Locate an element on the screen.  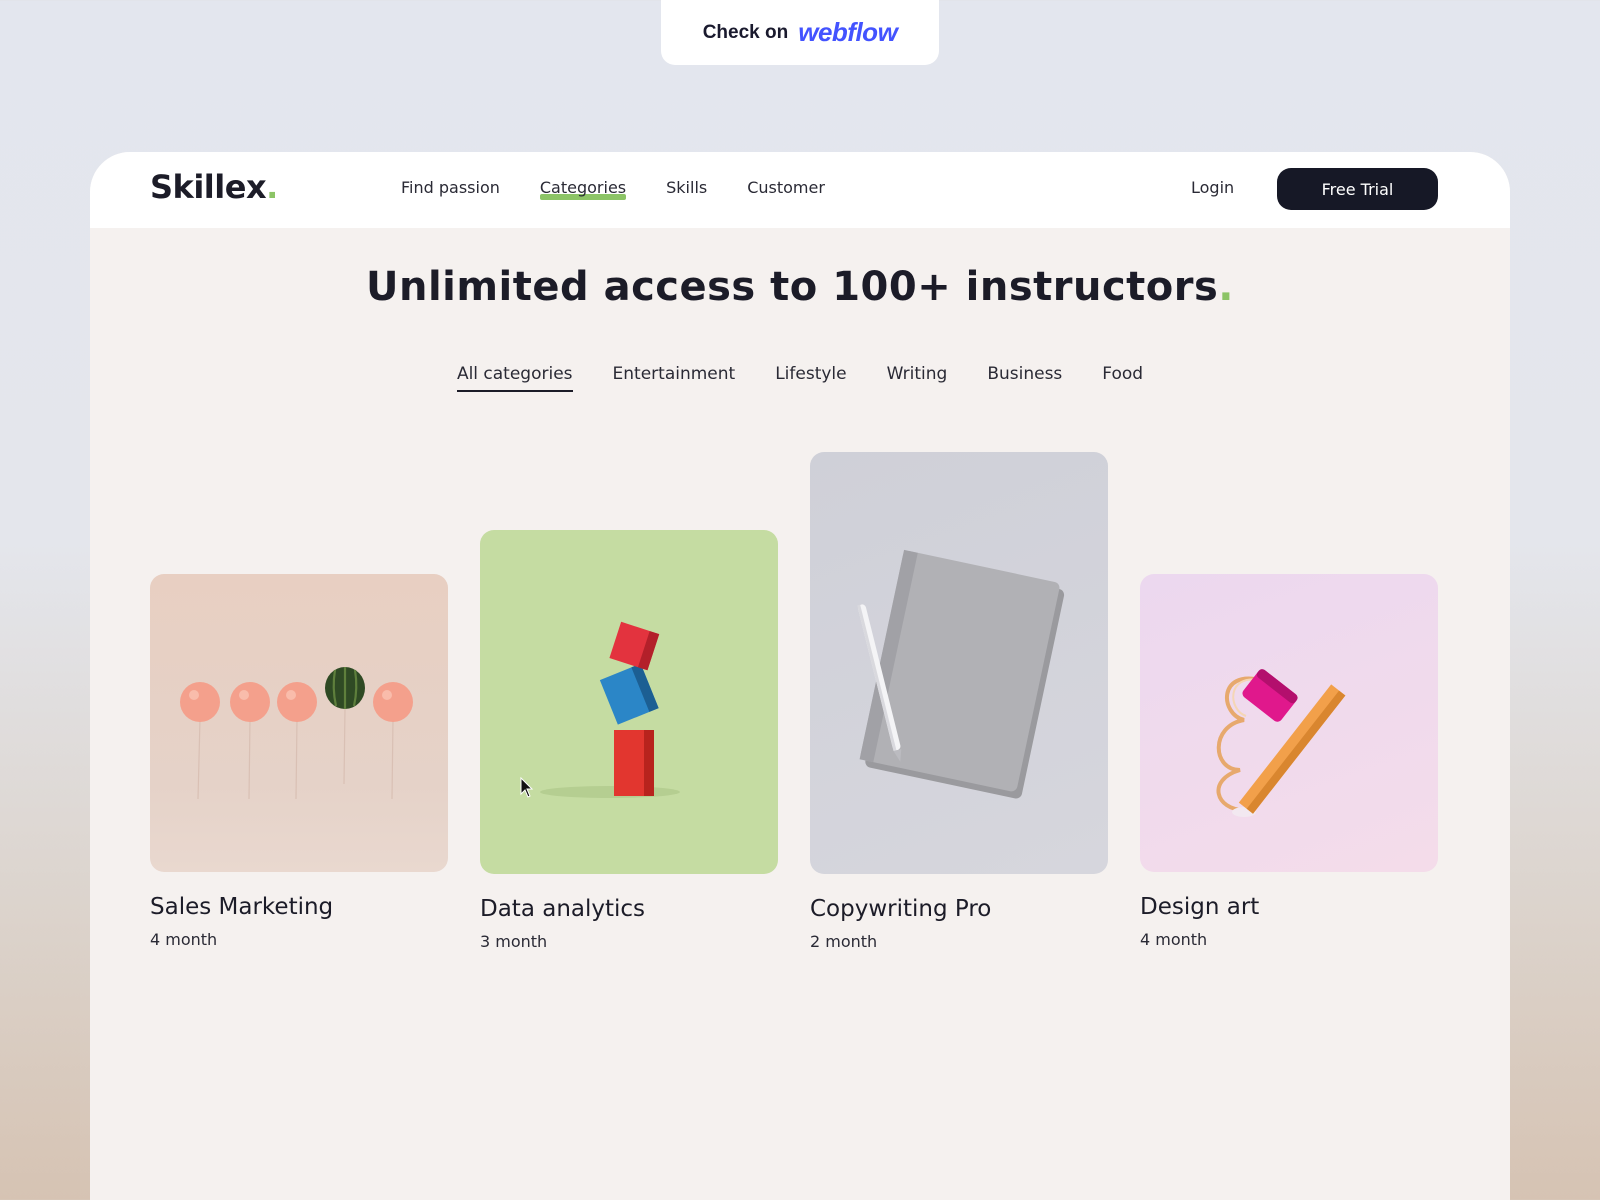
tab-food: Food is located at coordinates (1122, 378).